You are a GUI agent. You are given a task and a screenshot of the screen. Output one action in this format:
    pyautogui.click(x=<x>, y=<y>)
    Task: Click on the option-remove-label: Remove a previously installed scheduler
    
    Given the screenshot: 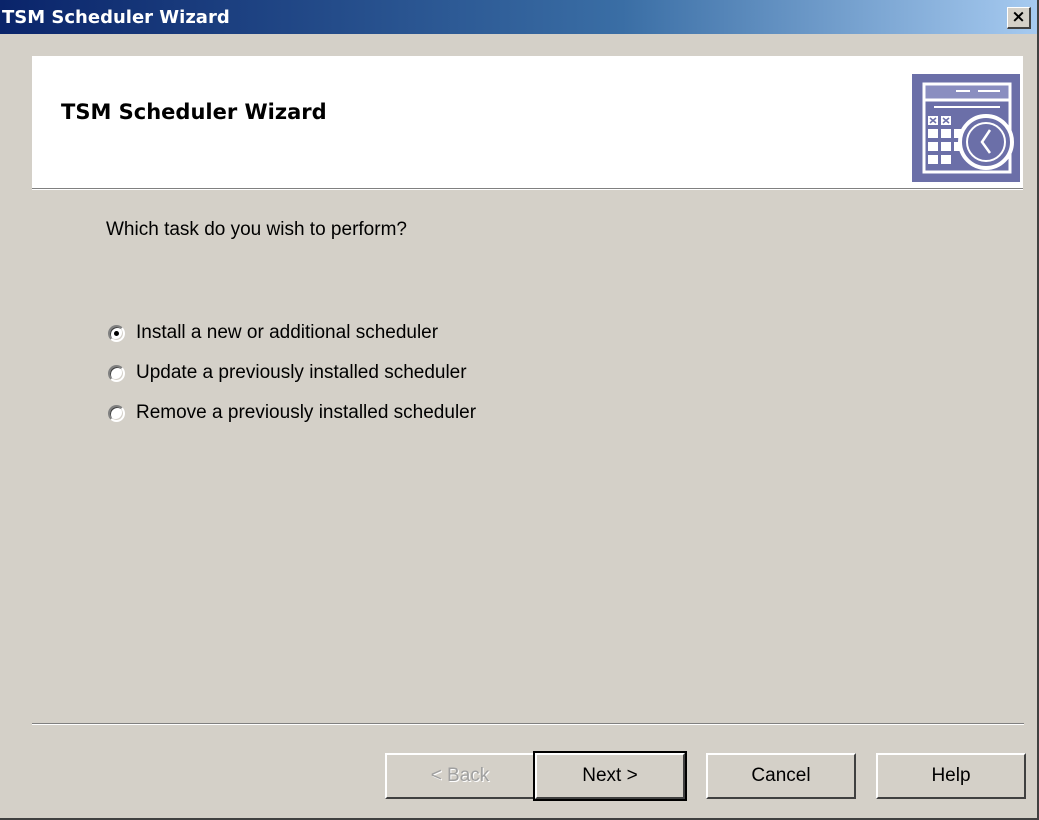 What is the action you would take?
    pyautogui.click(x=306, y=413)
    